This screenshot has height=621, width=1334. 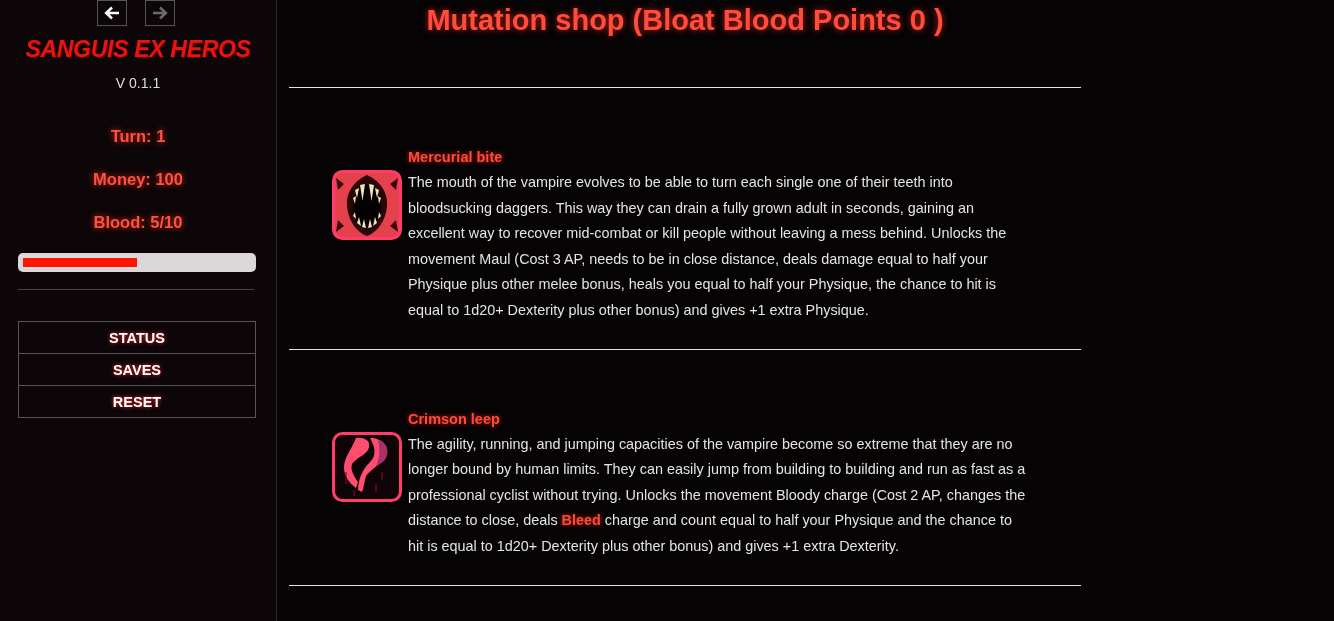 I want to click on shop-heading: Mutation shop (Bloat Blood Points 0 ), so click(x=685, y=20).